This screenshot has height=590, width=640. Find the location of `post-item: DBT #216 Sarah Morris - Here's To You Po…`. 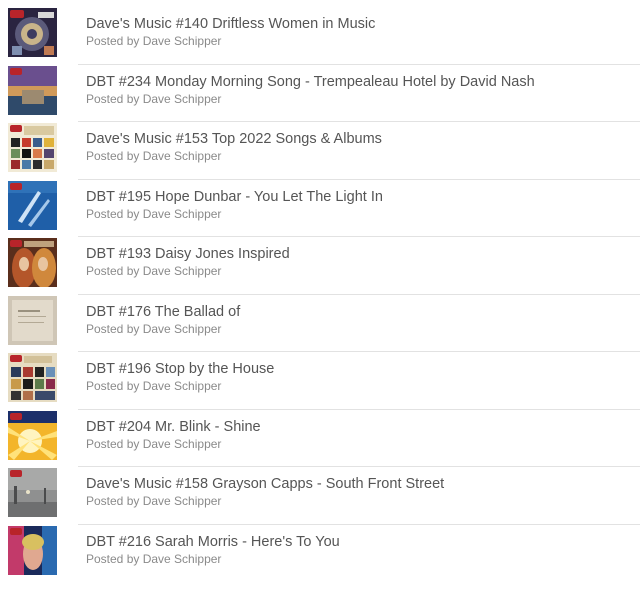

post-item: DBT #216 Sarah Morris - Here's To You Po… is located at coordinates (320, 552).